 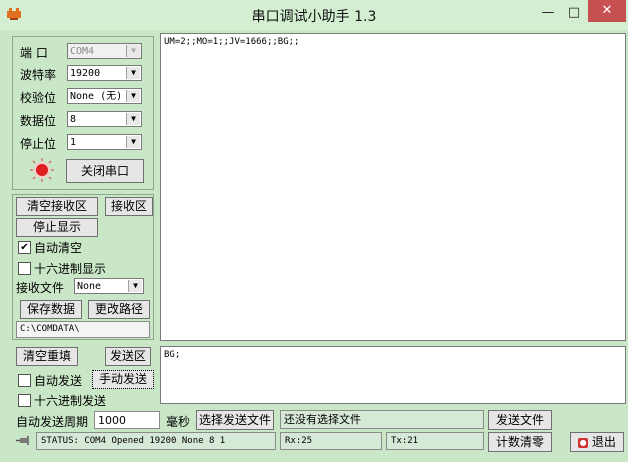 I want to click on port-value: COM4, so click(x=82, y=51).